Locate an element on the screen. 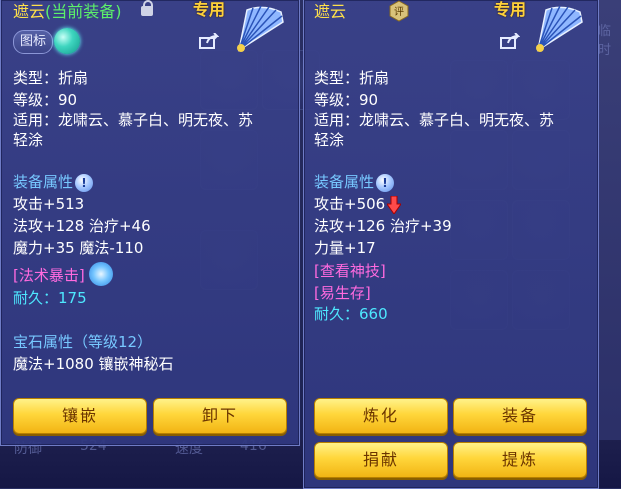 The height and width of the screenshot is (489, 621). equip-button: 装备 is located at coordinates (520, 416).